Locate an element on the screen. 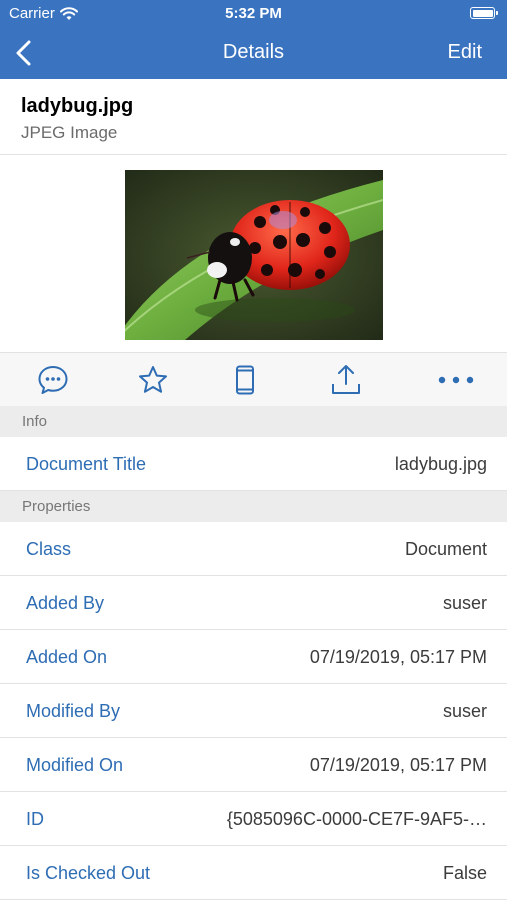 The width and height of the screenshot is (507, 900). row-label: Modified On is located at coordinates (75, 765).